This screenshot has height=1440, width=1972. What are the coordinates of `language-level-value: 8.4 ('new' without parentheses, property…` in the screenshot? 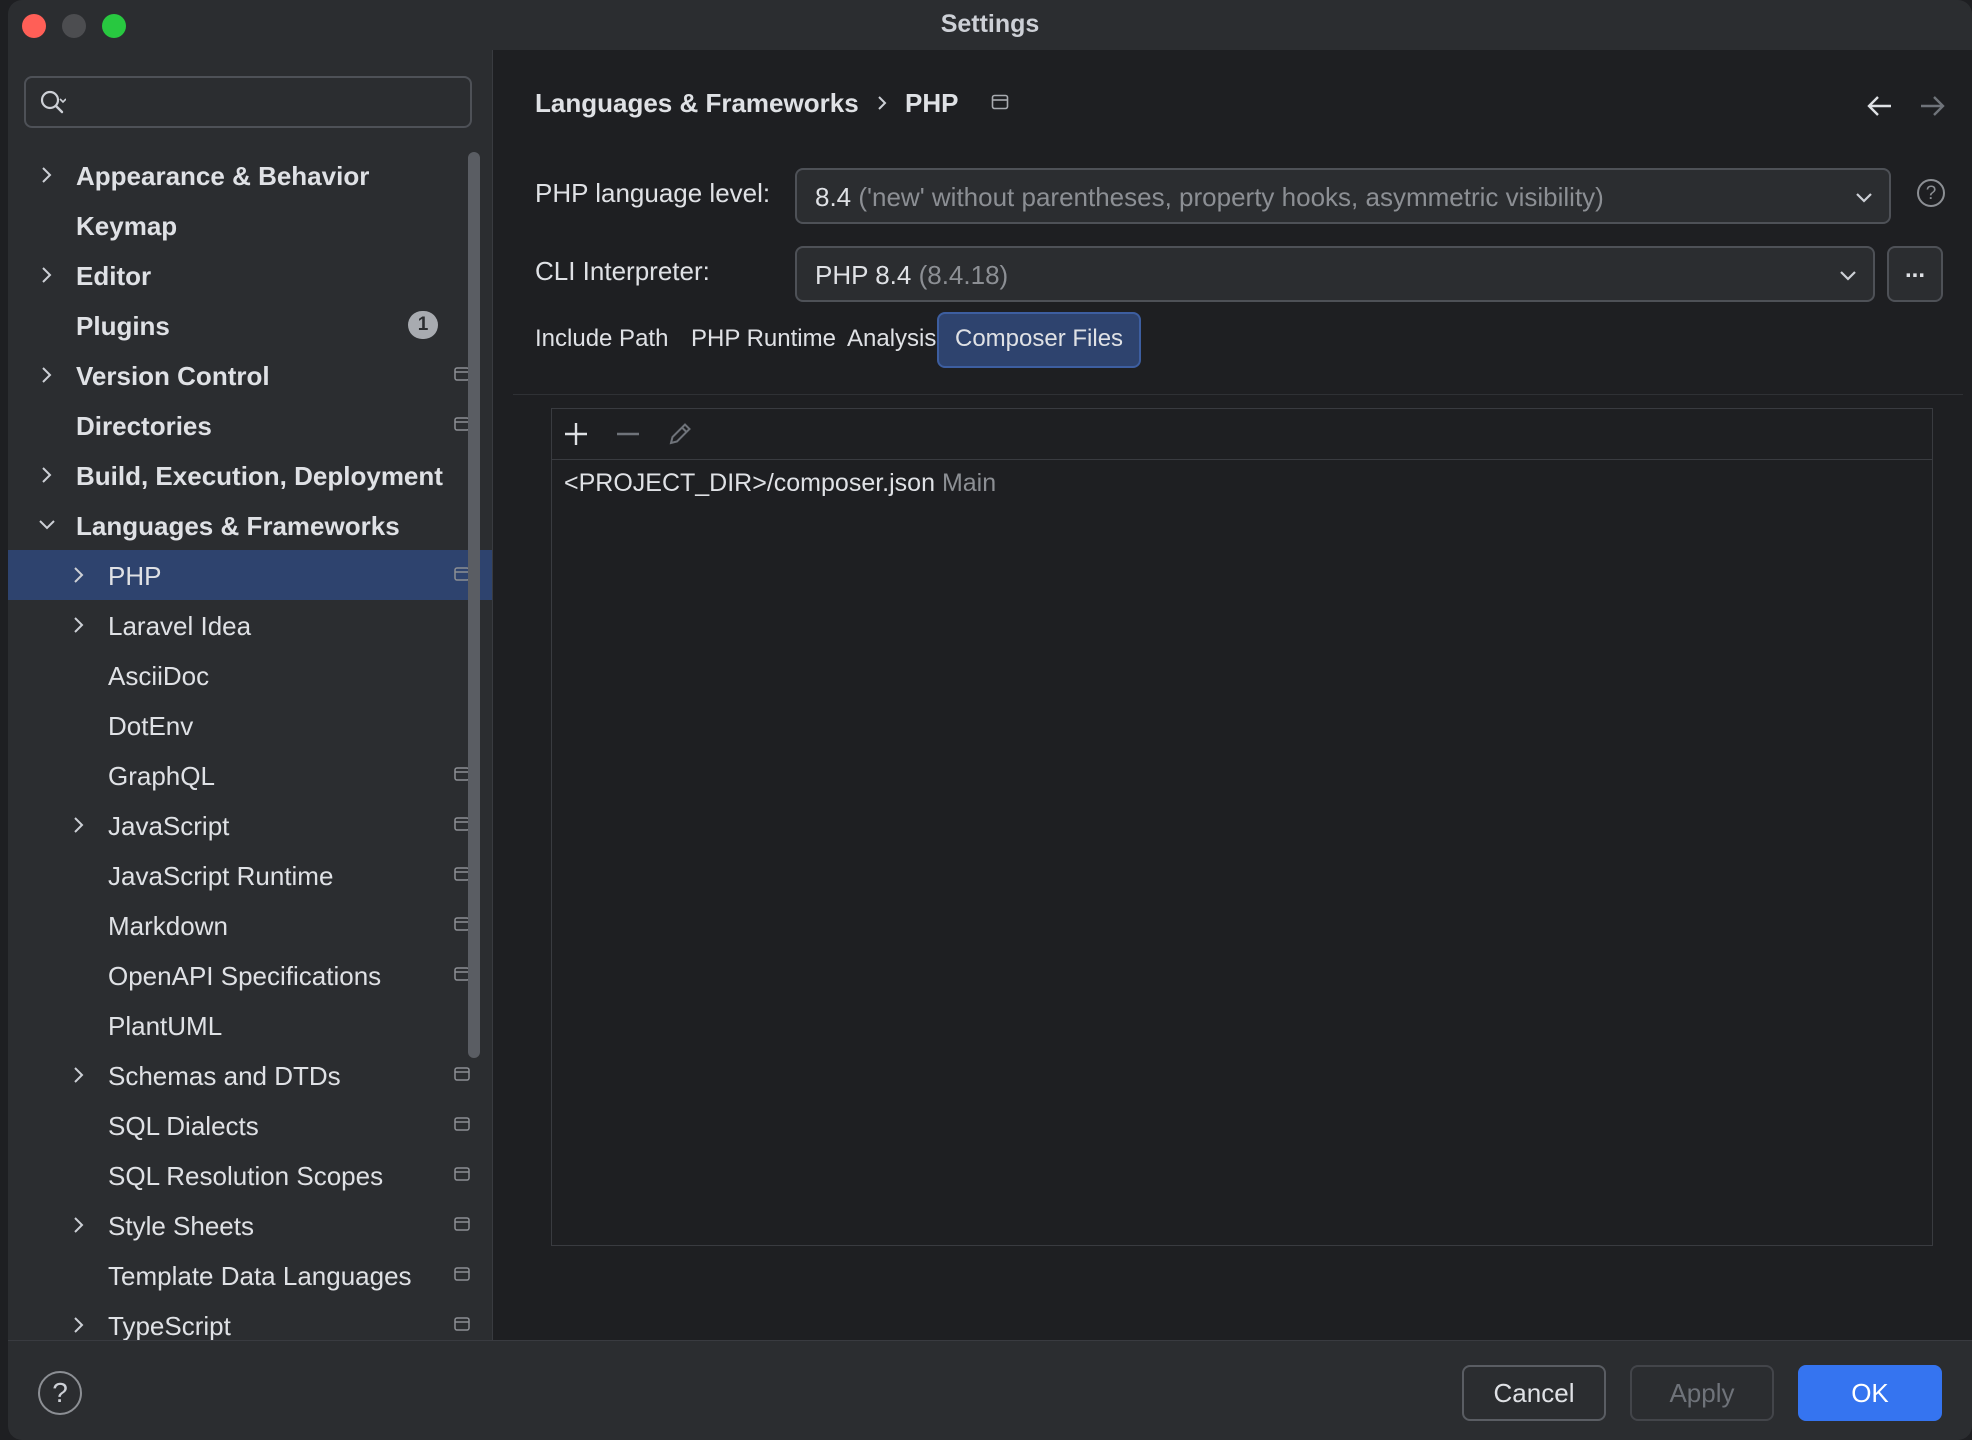 It's located at (1209, 197).